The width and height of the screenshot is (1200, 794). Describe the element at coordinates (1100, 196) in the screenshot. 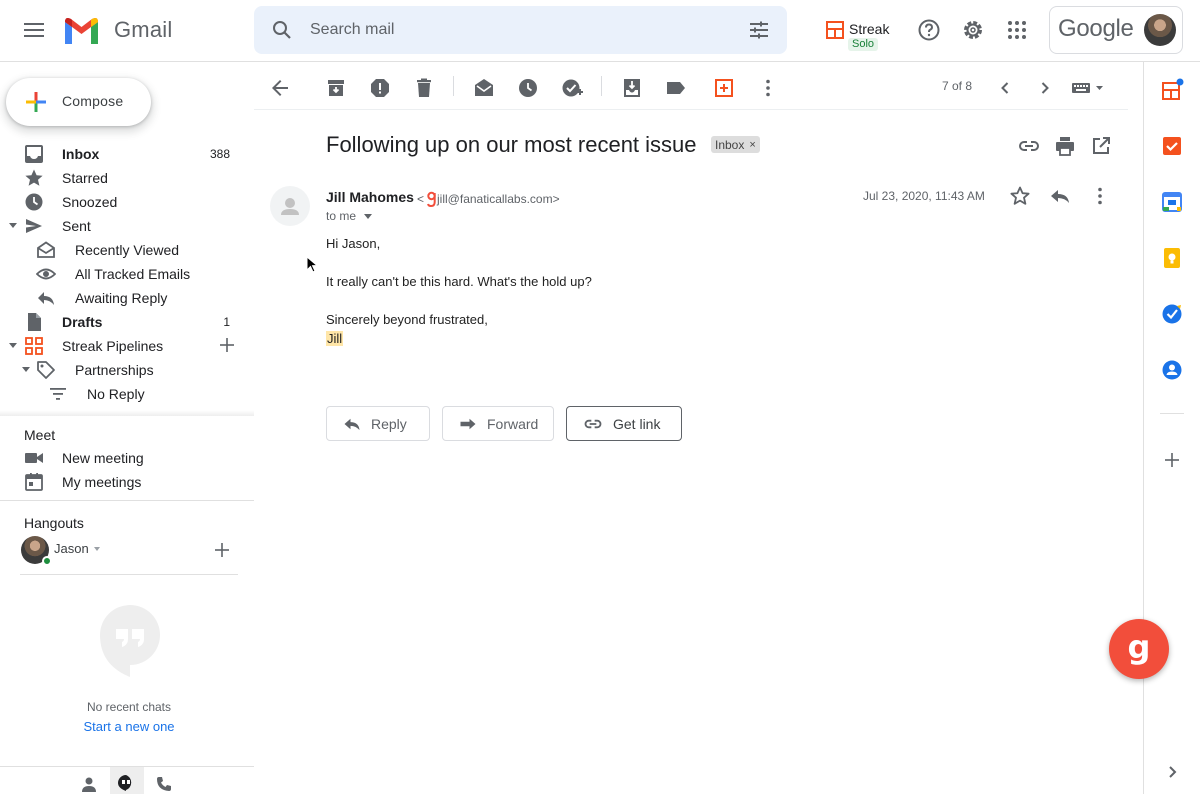

I see `message-more-icon` at that location.